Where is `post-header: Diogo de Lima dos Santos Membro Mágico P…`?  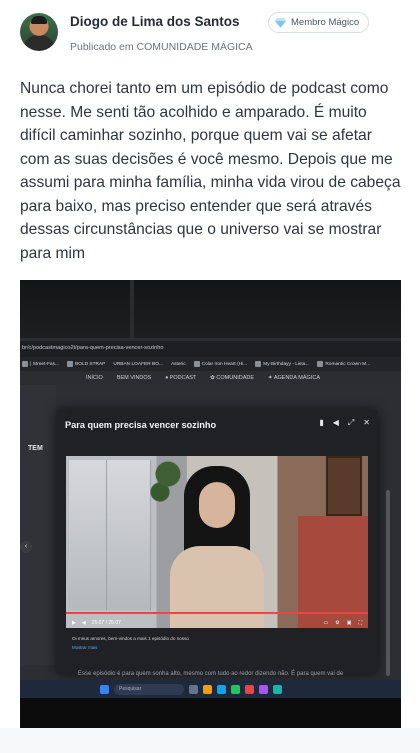 post-header: Diogo de Lima dos Santos Membro Mágico P… is located at coordinates (215, 37).